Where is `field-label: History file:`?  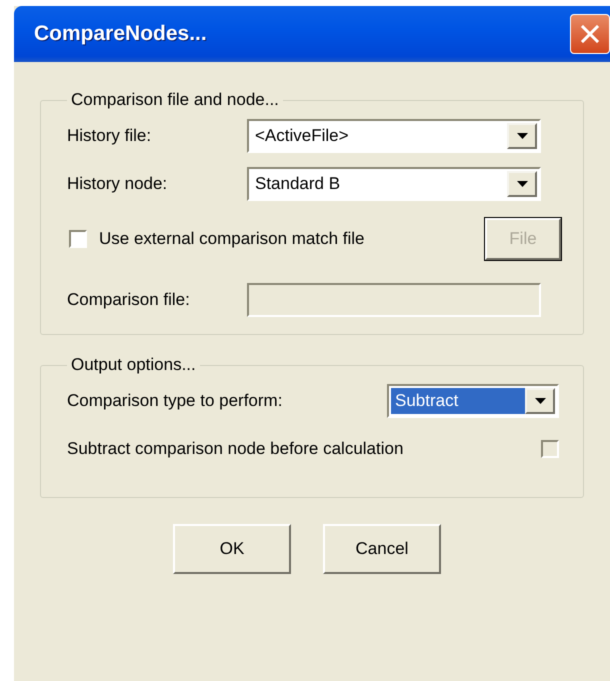 field-label: History file: is located at coordinates (109, 136).